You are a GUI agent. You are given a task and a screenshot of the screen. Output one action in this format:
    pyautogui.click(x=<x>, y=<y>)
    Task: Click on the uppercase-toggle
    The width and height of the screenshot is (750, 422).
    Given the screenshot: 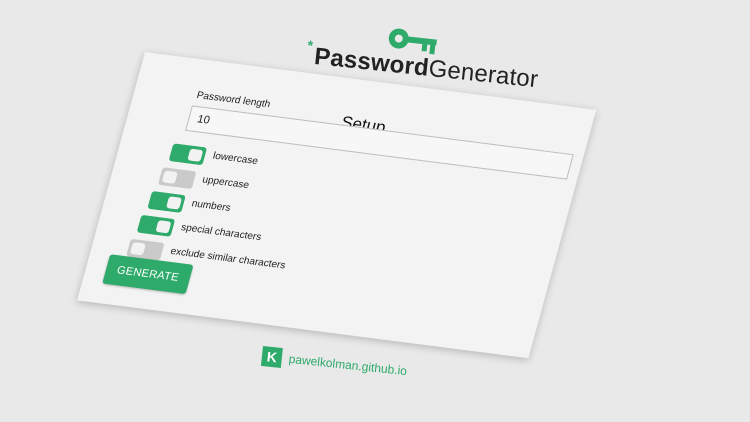 What is the action you would take?
    pyautogui.click(x=177, y=178)
    